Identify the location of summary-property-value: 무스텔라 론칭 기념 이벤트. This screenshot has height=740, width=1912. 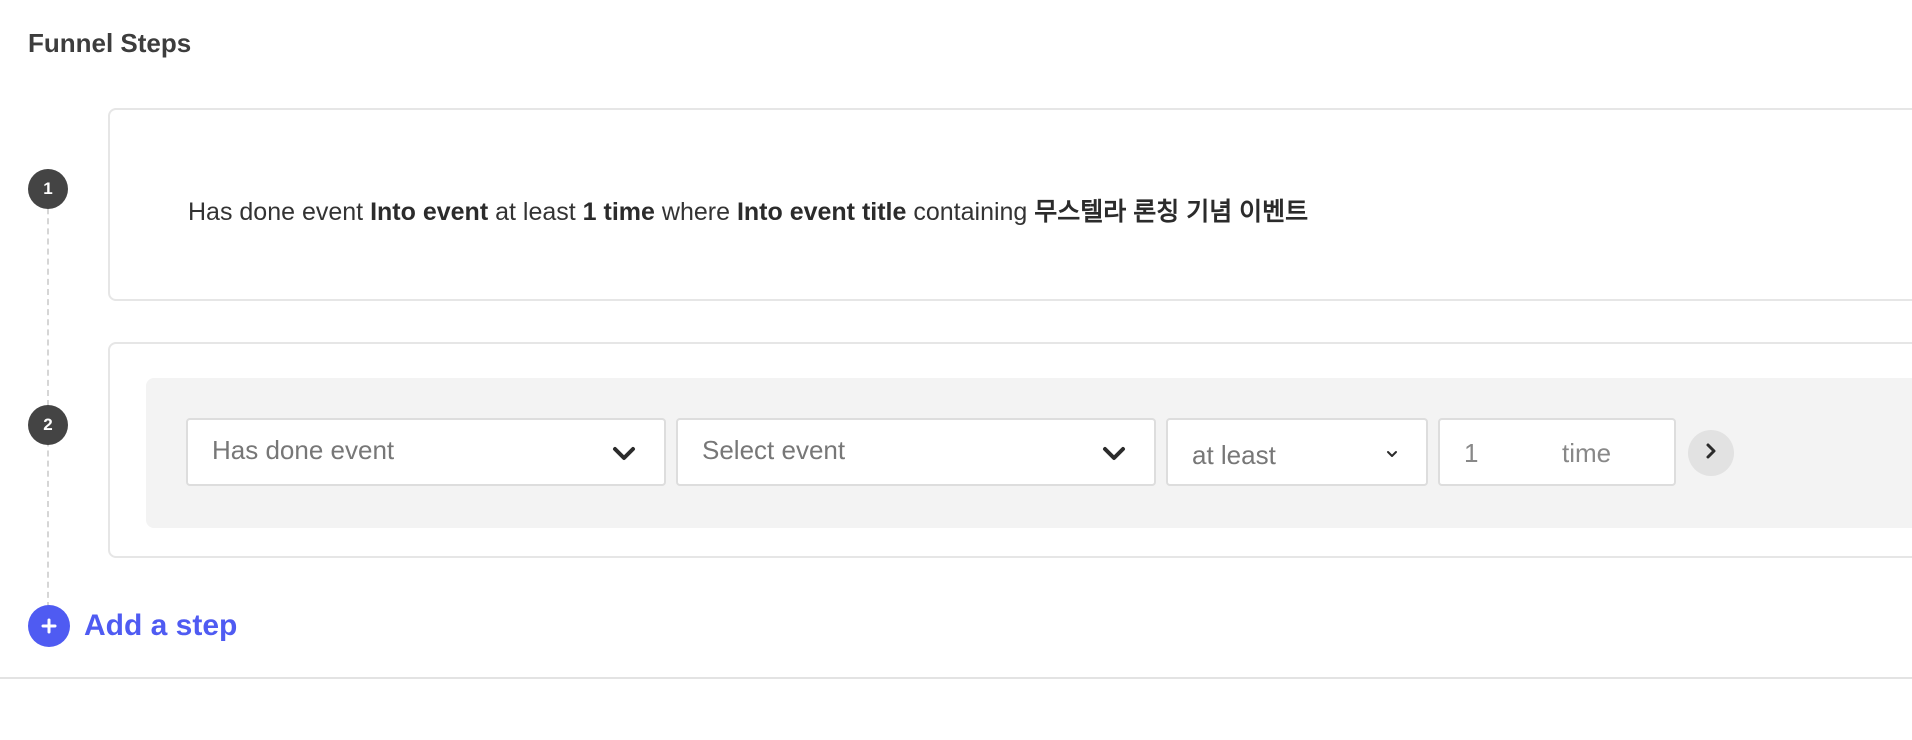
(1171, 212).